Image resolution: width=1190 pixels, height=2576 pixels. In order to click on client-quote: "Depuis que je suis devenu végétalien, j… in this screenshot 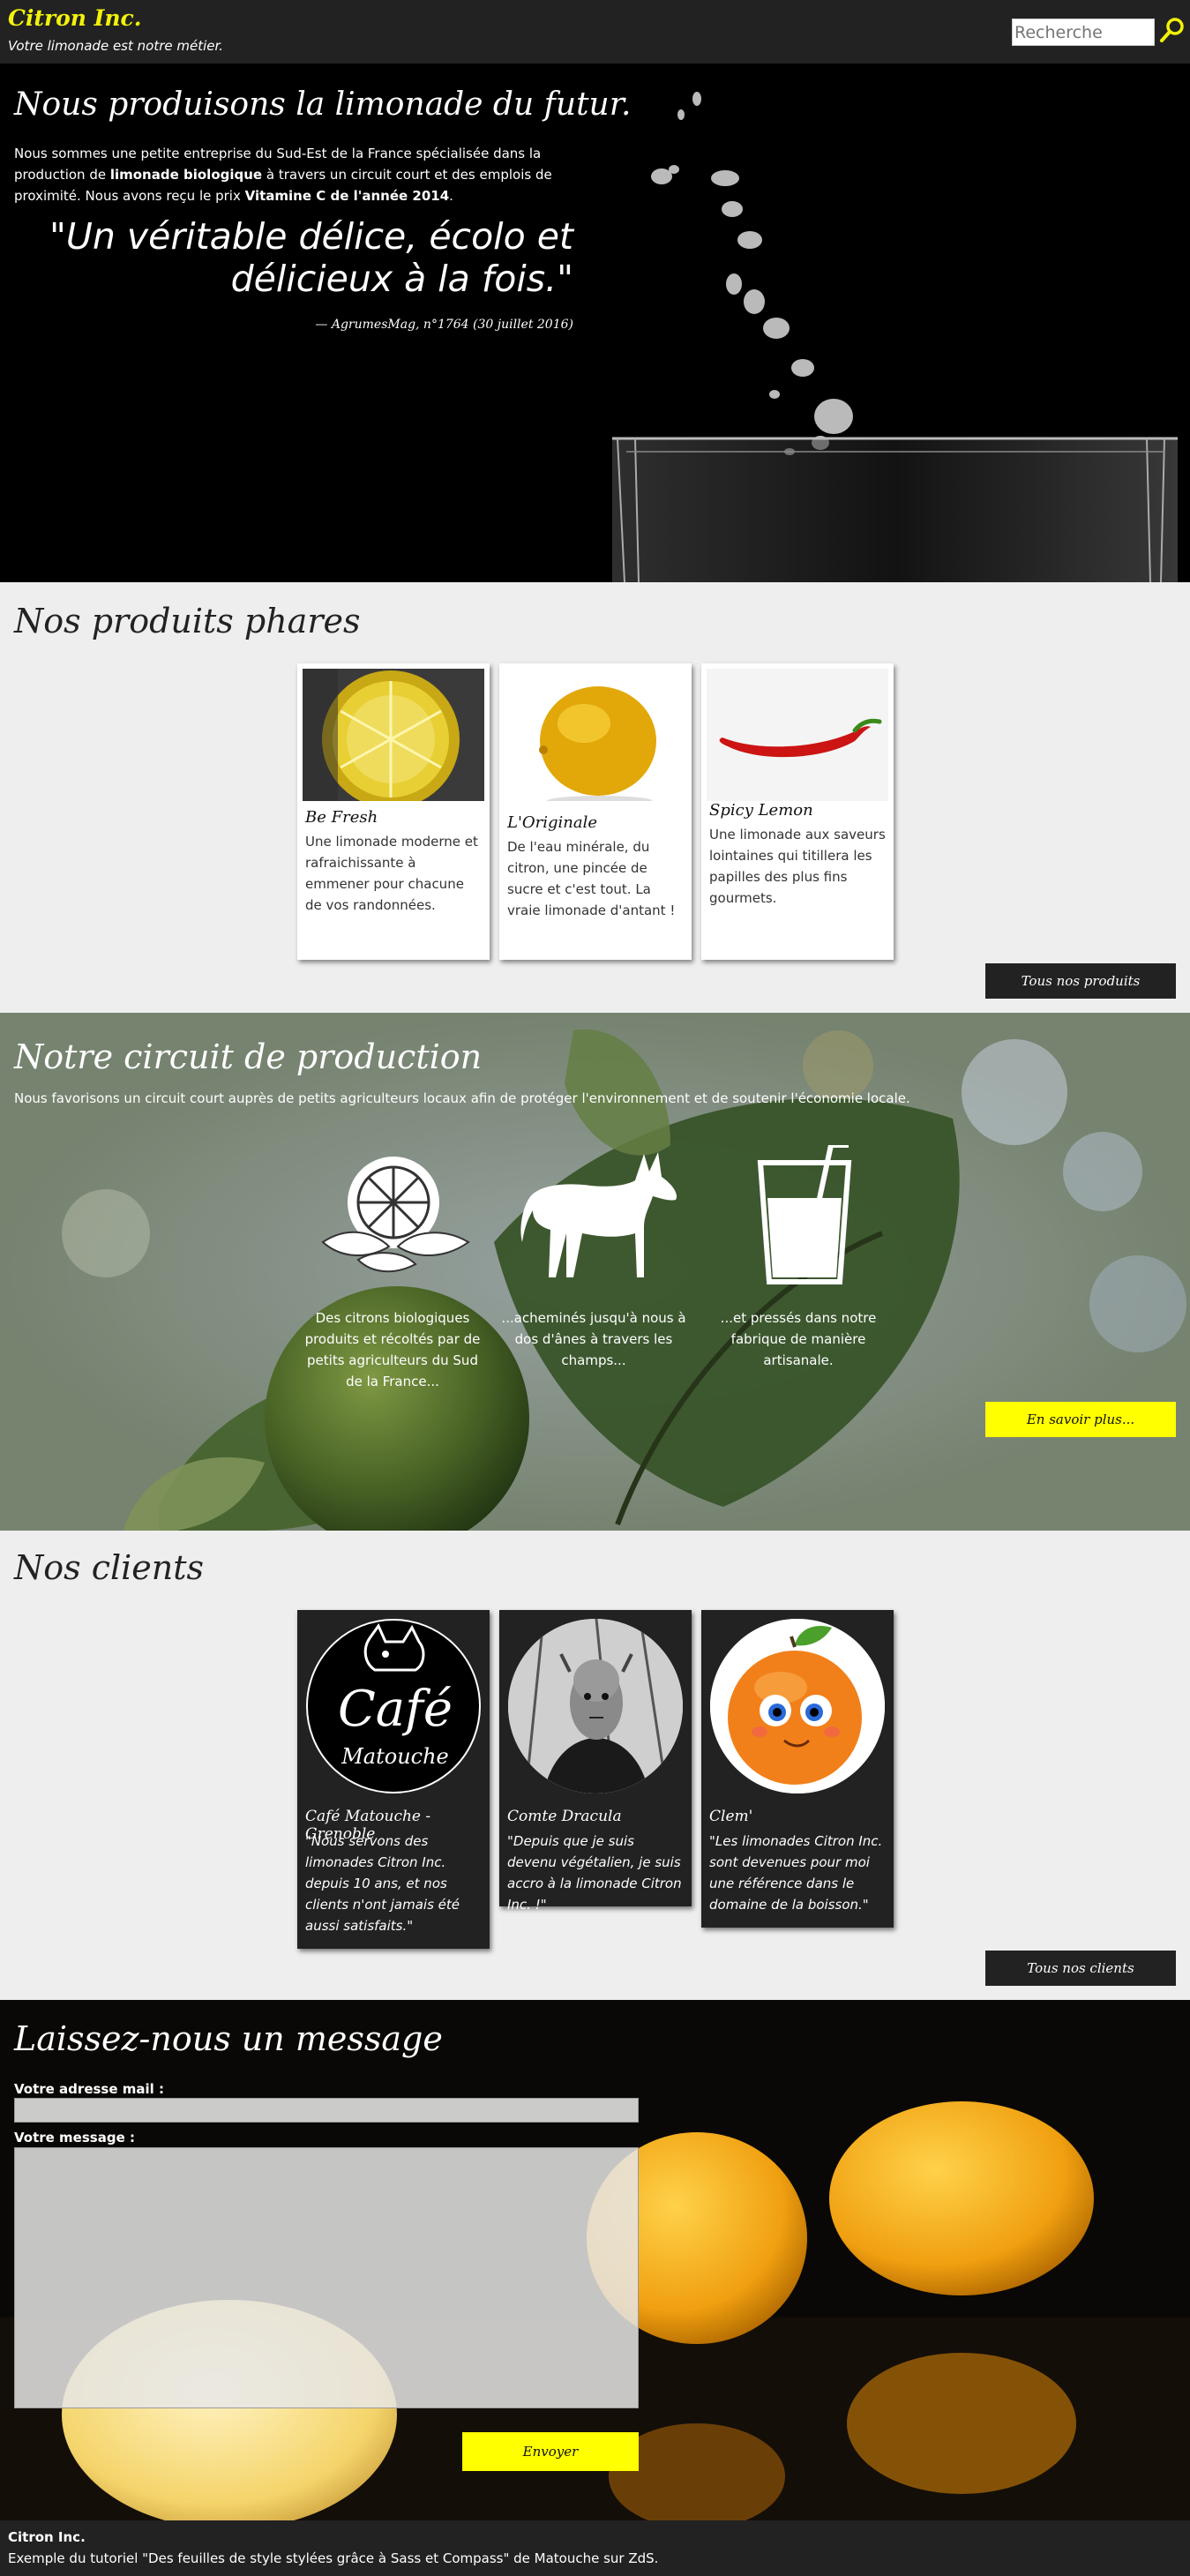, I will do `click(594, 1873)`.